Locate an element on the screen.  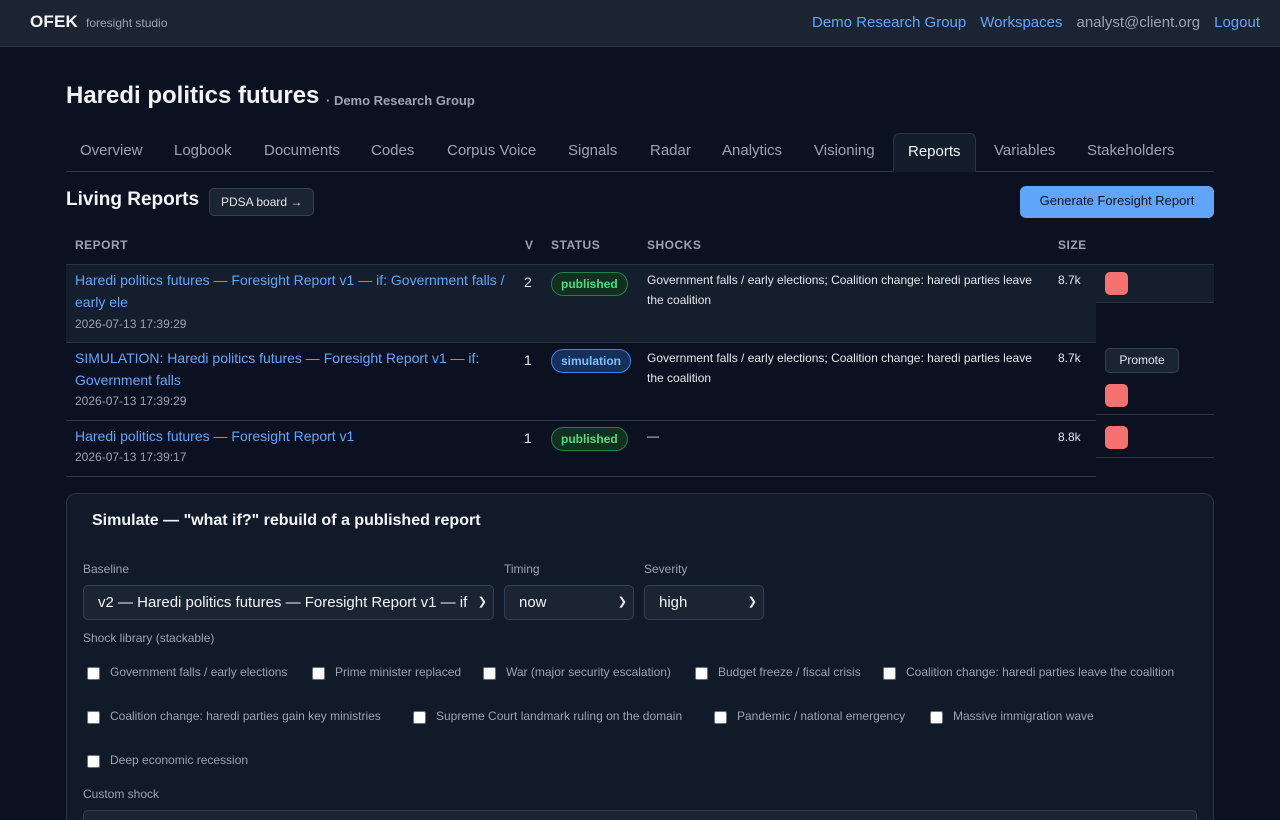
severity-select: high ❯ is located at coordinates (704, 602).